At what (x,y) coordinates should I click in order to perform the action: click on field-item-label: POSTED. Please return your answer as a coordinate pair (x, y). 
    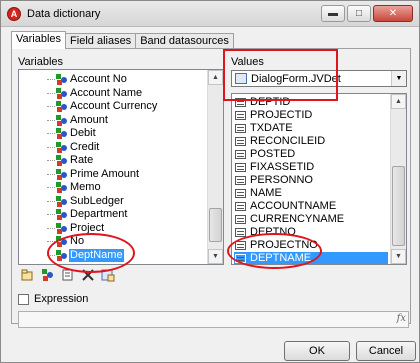
    Looking at the image, I should click on (273, 154).